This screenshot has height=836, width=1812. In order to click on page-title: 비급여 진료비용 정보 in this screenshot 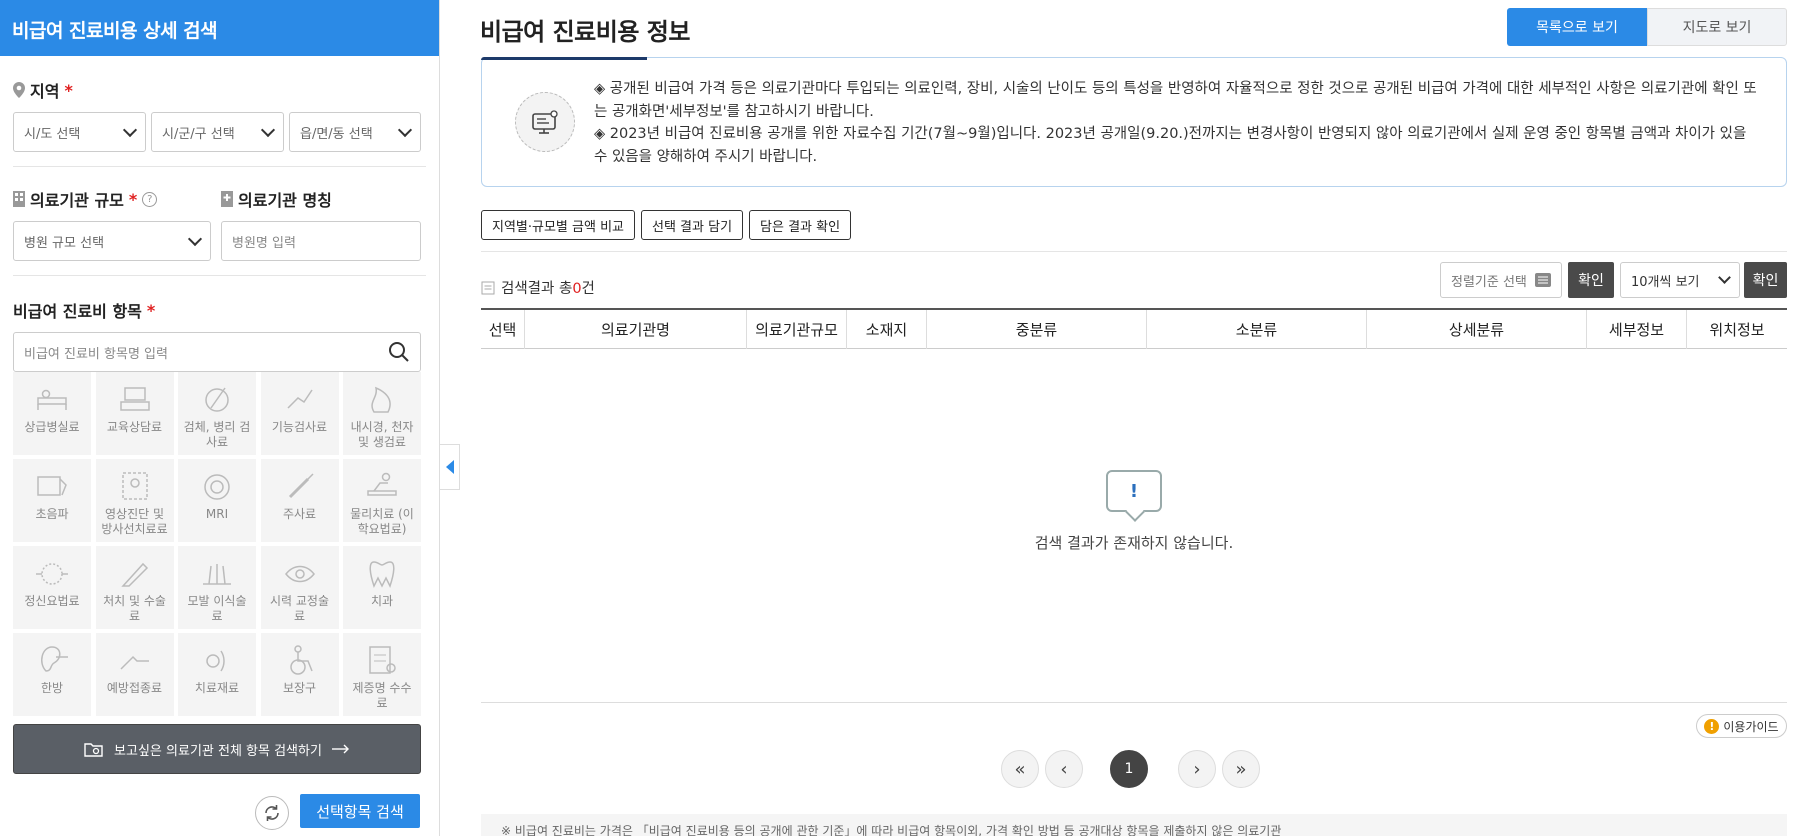, I will do `click(585, 32)`.